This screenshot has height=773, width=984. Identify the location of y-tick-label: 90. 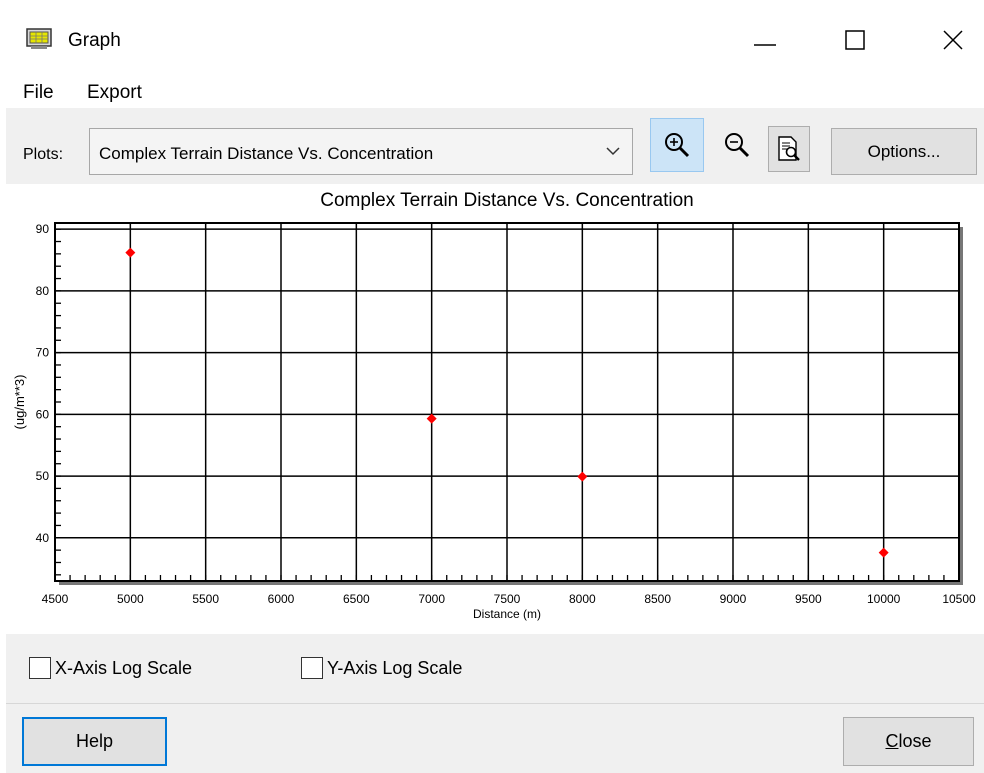
(43, 229).